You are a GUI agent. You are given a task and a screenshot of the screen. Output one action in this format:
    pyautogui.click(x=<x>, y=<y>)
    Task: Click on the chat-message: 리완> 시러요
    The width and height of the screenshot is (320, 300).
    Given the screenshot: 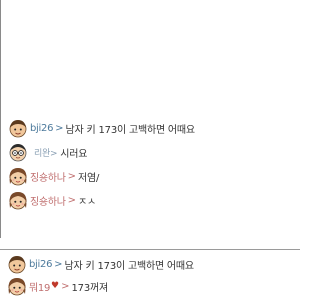 What is the action you would take?
    pyautogui.click(x=47, y=152)
    